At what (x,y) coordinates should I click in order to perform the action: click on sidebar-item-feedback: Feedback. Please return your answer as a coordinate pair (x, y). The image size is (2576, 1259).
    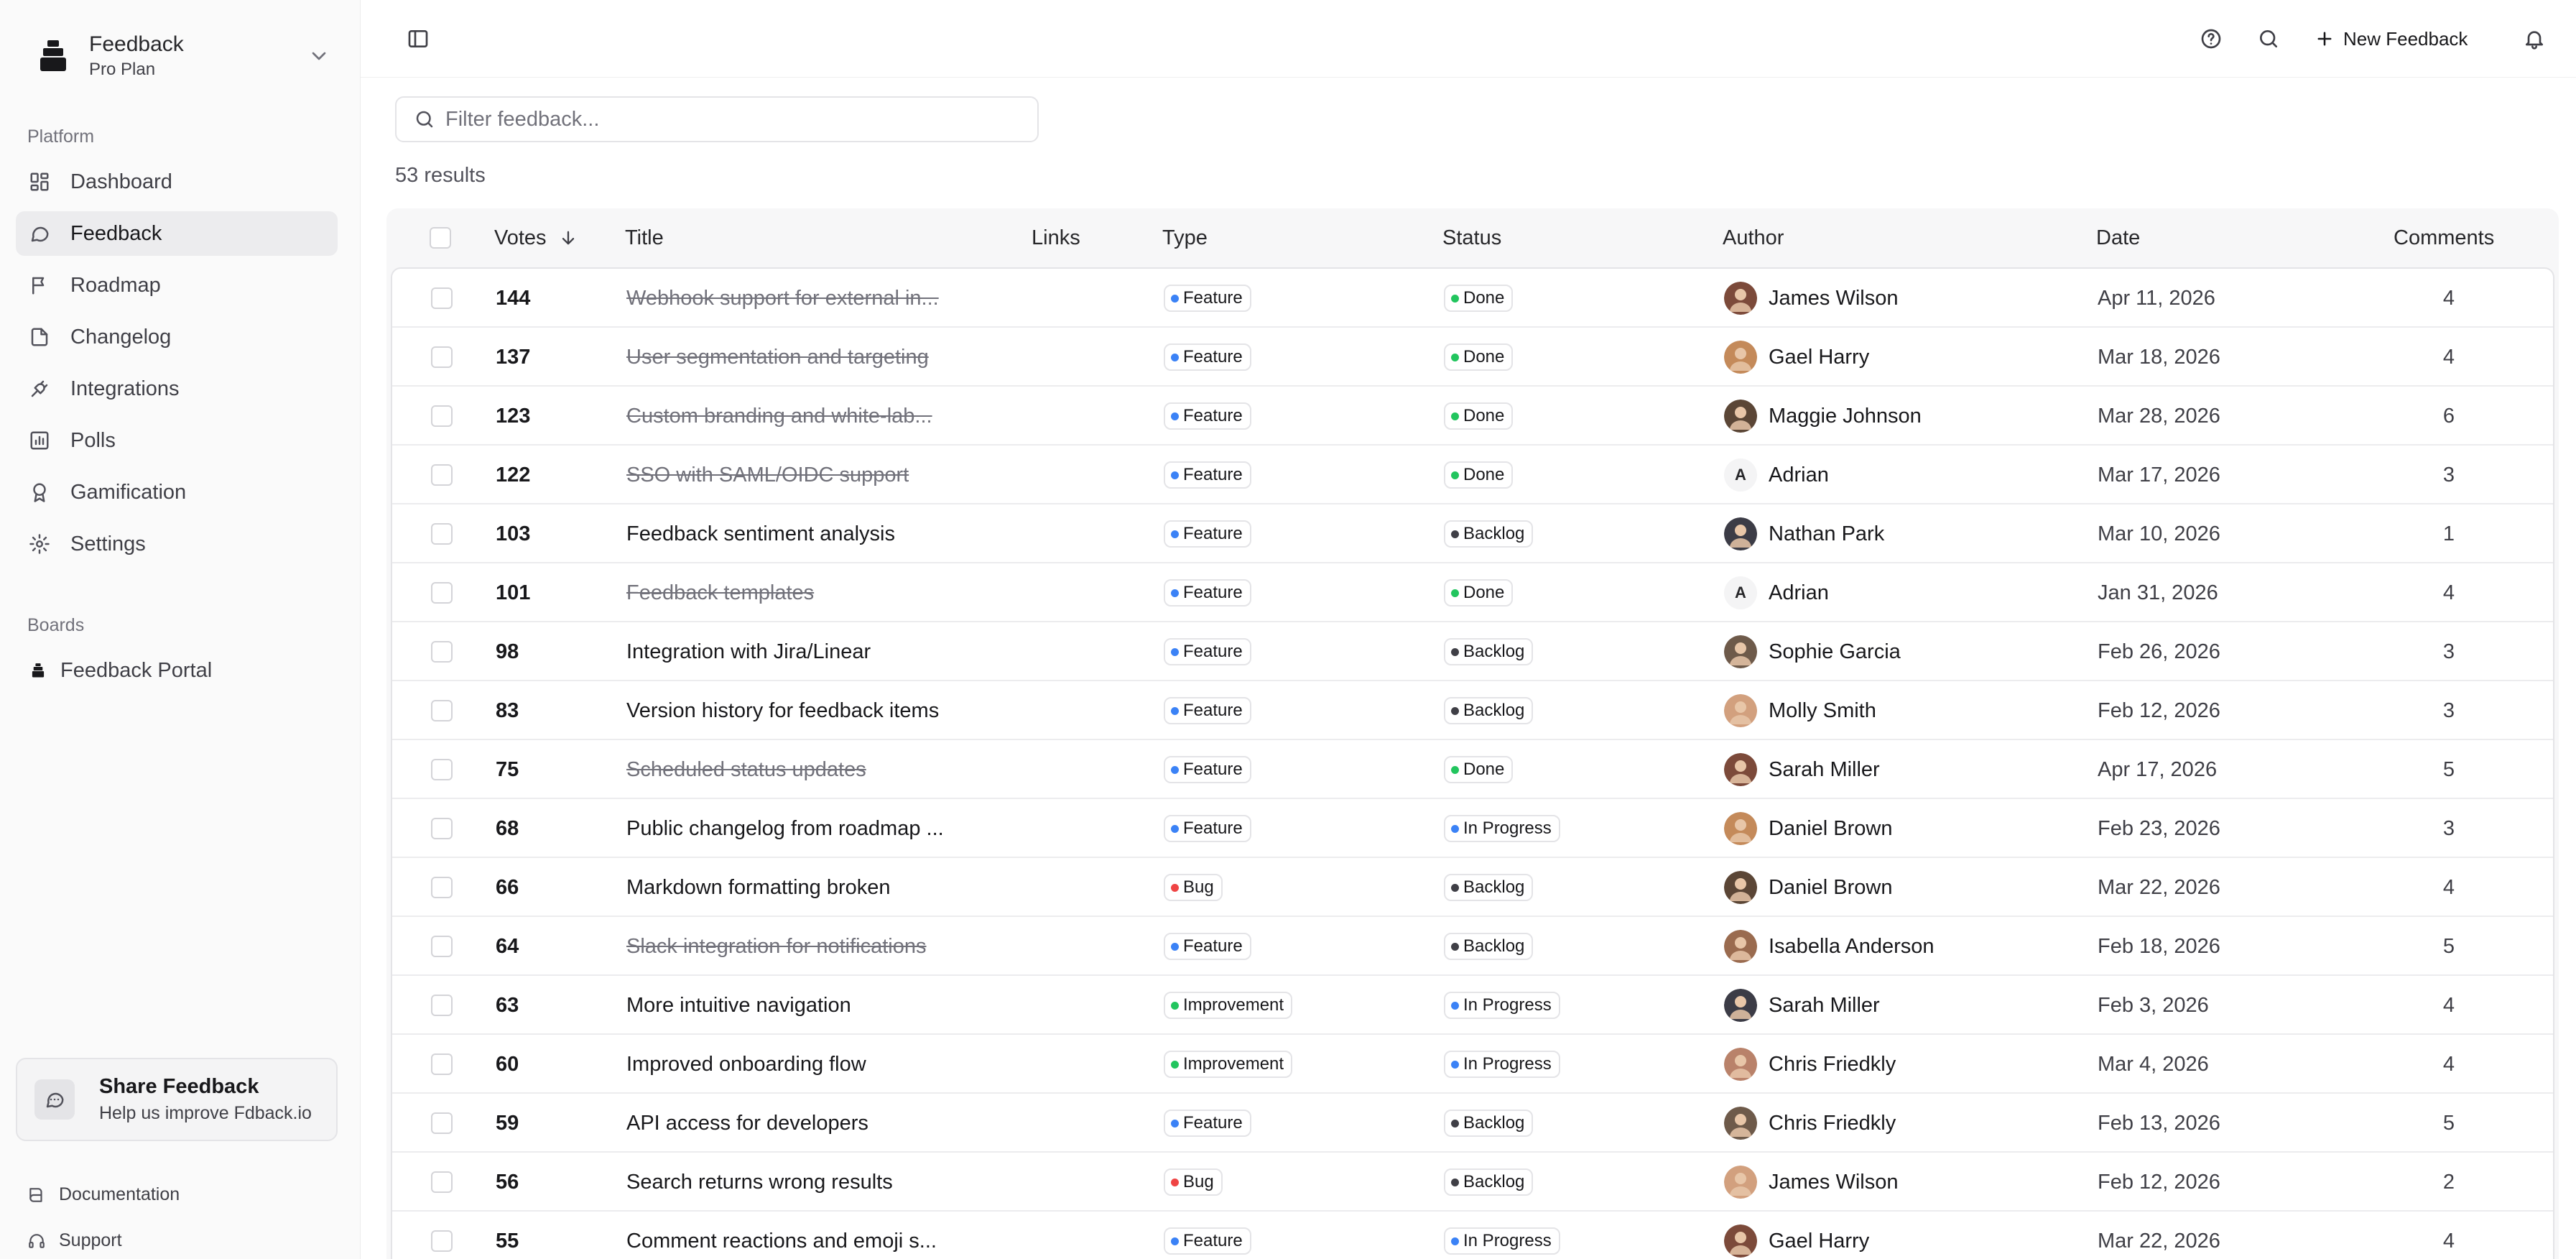
    Looking at the image, I should click on (177, 233).